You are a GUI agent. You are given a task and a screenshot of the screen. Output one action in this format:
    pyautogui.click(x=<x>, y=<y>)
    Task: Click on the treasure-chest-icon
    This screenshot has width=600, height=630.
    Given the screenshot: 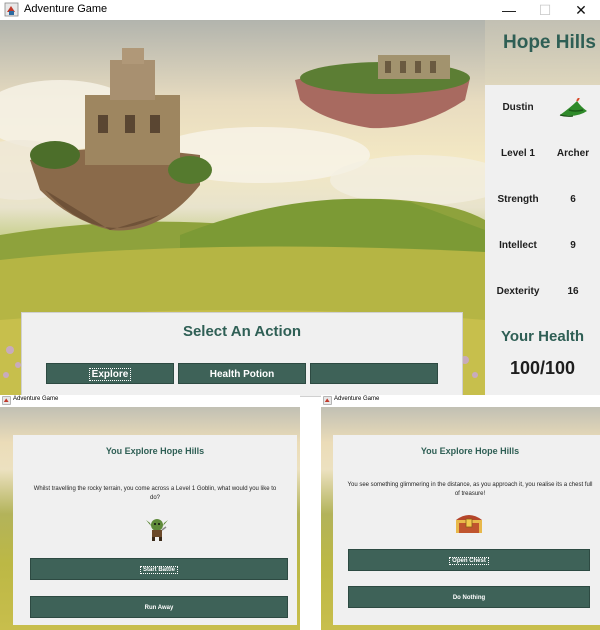 What is the action you would take?
    pyautogui.click(x=469, y=524)
    